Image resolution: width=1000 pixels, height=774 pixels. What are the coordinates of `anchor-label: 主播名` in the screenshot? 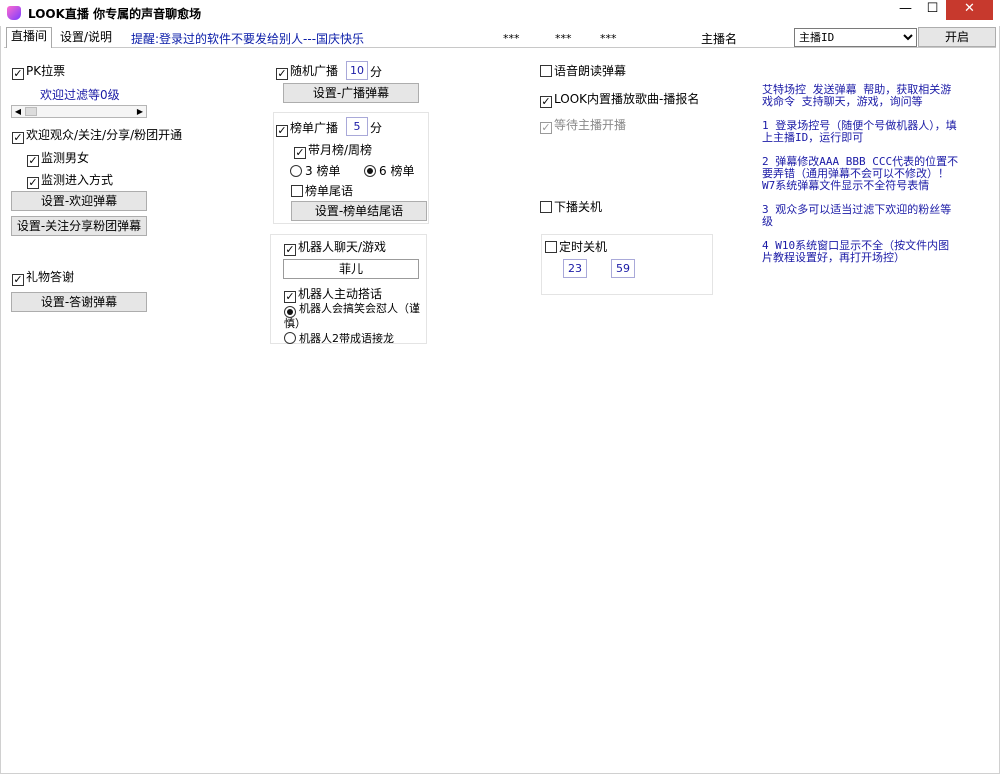 It's located at (719, 39).